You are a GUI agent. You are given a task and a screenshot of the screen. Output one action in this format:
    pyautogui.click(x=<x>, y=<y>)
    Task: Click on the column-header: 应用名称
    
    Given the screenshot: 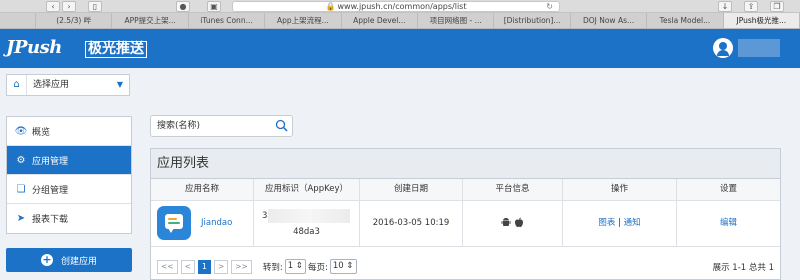 What is the action you would take?
    pyautogui.click(x=202, y=189)
    